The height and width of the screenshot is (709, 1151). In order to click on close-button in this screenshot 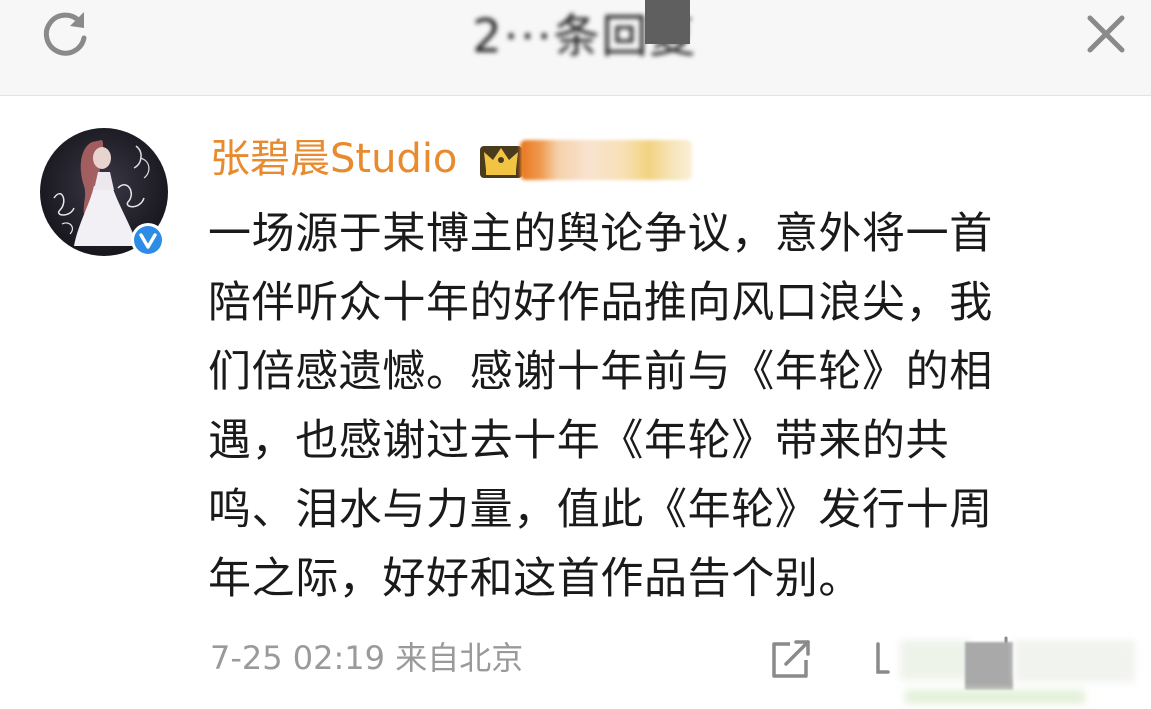, I will do `click(1106, 34)`.